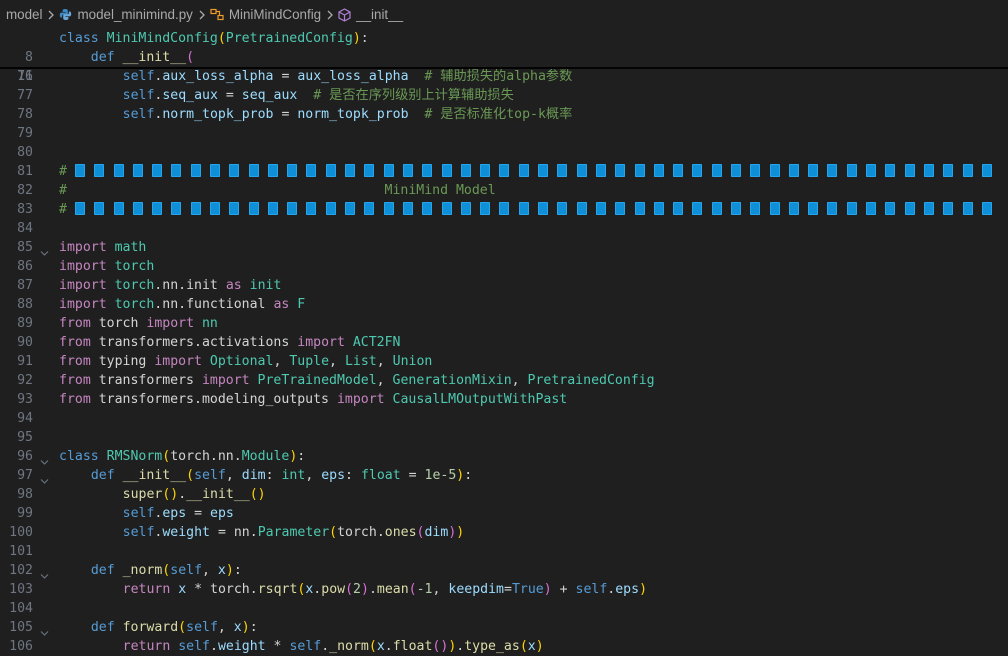  I want to click on code-text: self.eps = eps, so click(178, 513).